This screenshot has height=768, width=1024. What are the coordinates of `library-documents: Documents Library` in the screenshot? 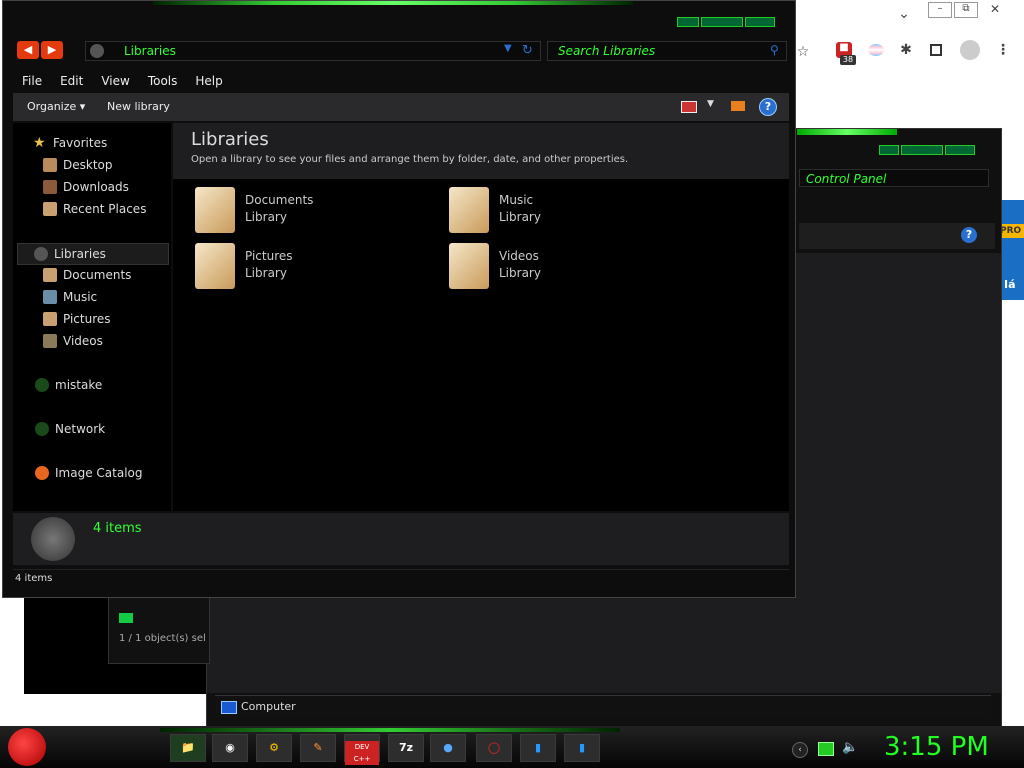 It's located at (305, 210).